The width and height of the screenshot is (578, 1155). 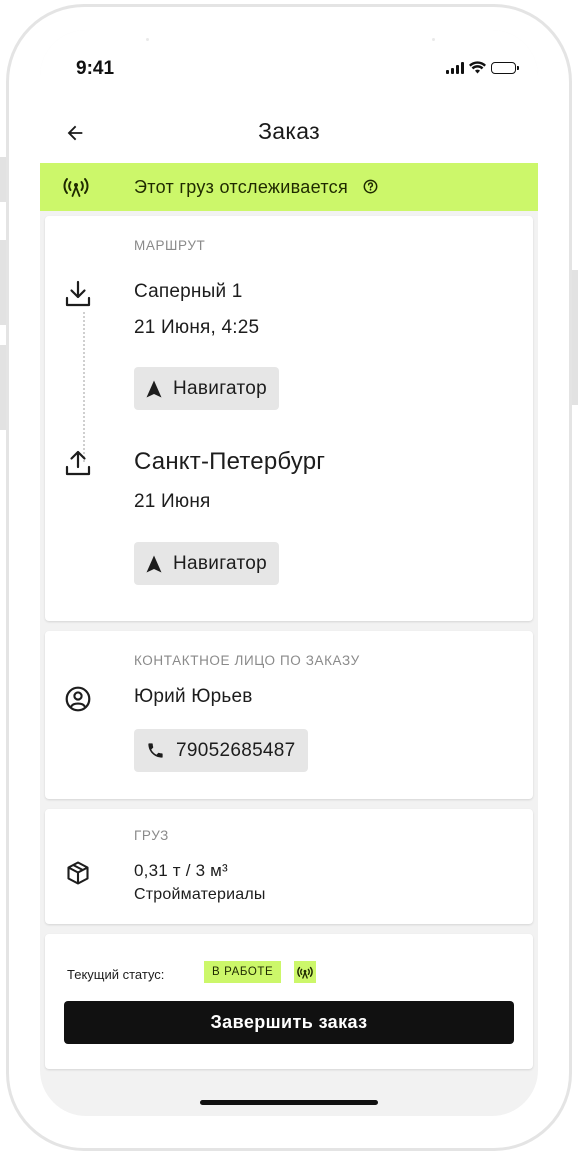 What do you see at coordinates (188, 291) in the screenshot?
I see `loading-address: Саперный 1` at bounding box center [188, 291].